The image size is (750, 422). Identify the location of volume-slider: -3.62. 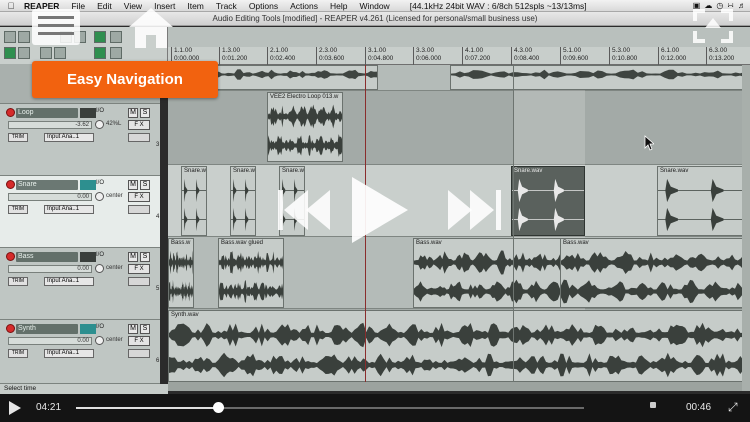
(50, 125).